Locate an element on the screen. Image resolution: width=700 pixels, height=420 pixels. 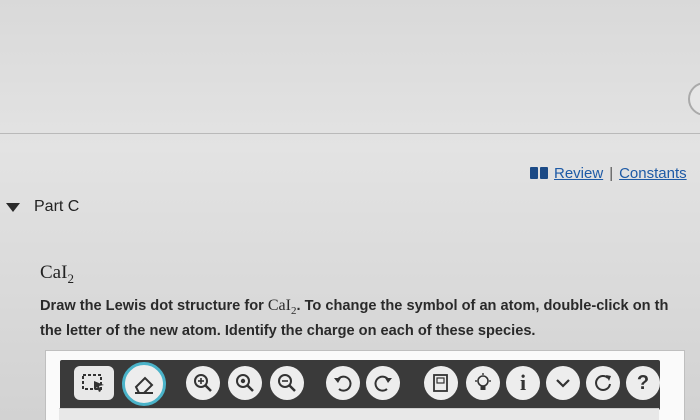
part-header: Part C is located at coordinates (42, 207).